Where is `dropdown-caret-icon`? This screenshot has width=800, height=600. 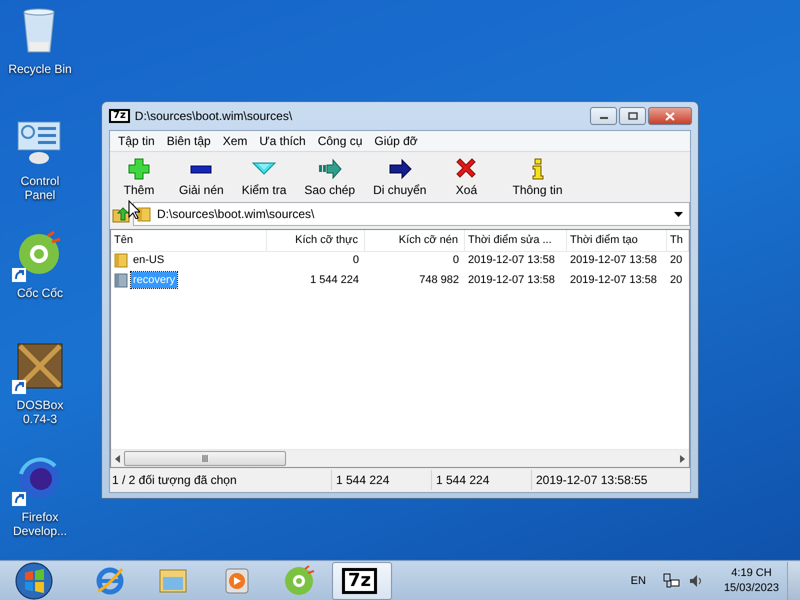
dropdown-caret-icon is located at coordinates (678, 214).